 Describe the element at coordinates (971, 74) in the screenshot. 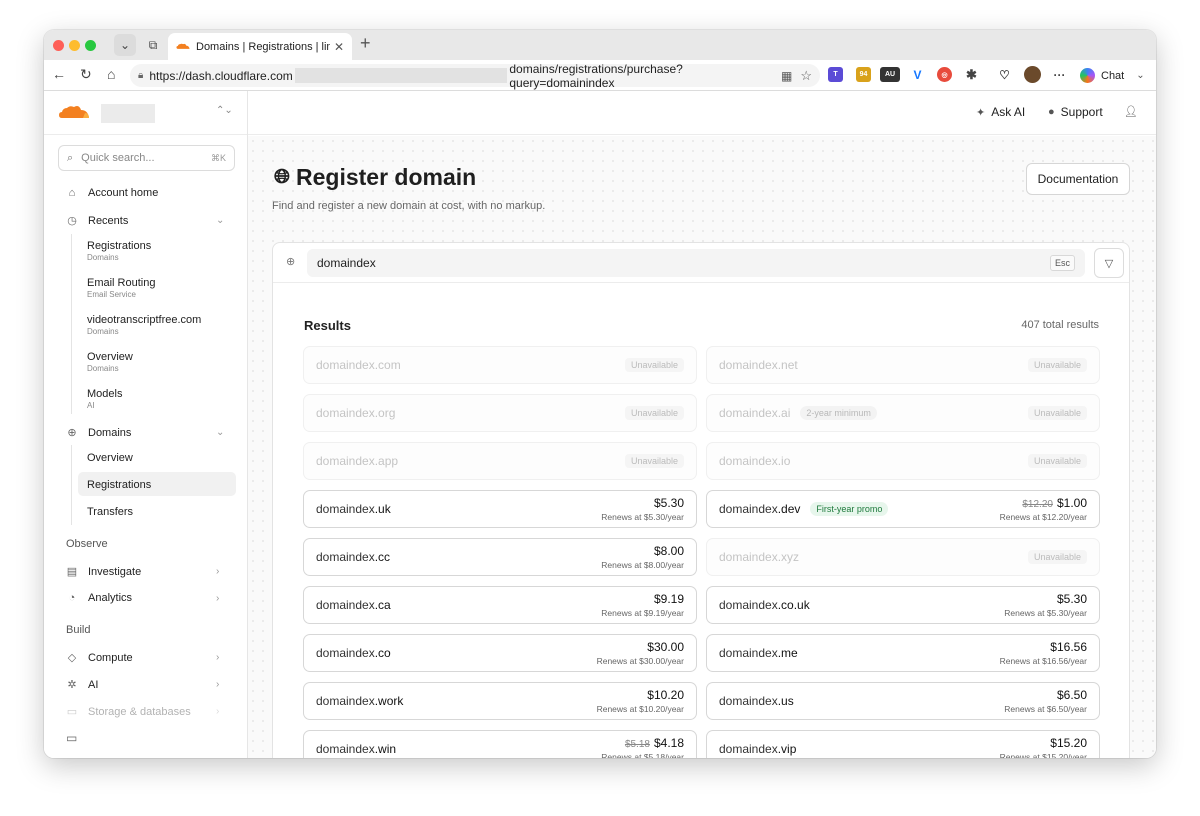

I see `extensions-puzzle-icon: ✱` at that location.